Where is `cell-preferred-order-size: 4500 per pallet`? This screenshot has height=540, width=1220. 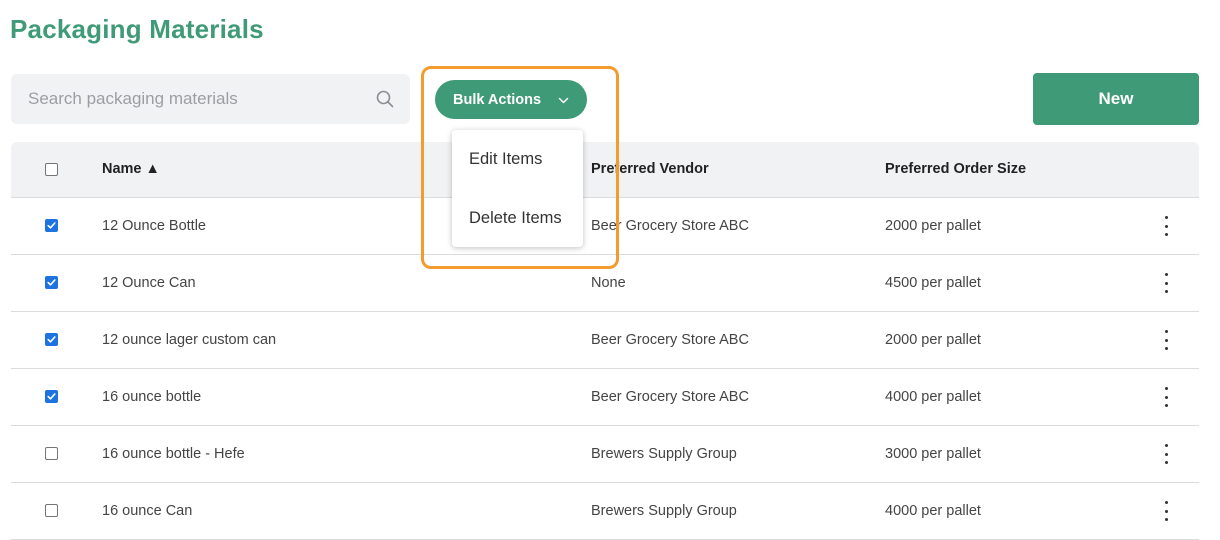 cell-preferred-order-size: 4500 per pallet is located at coordinates (933, 283).